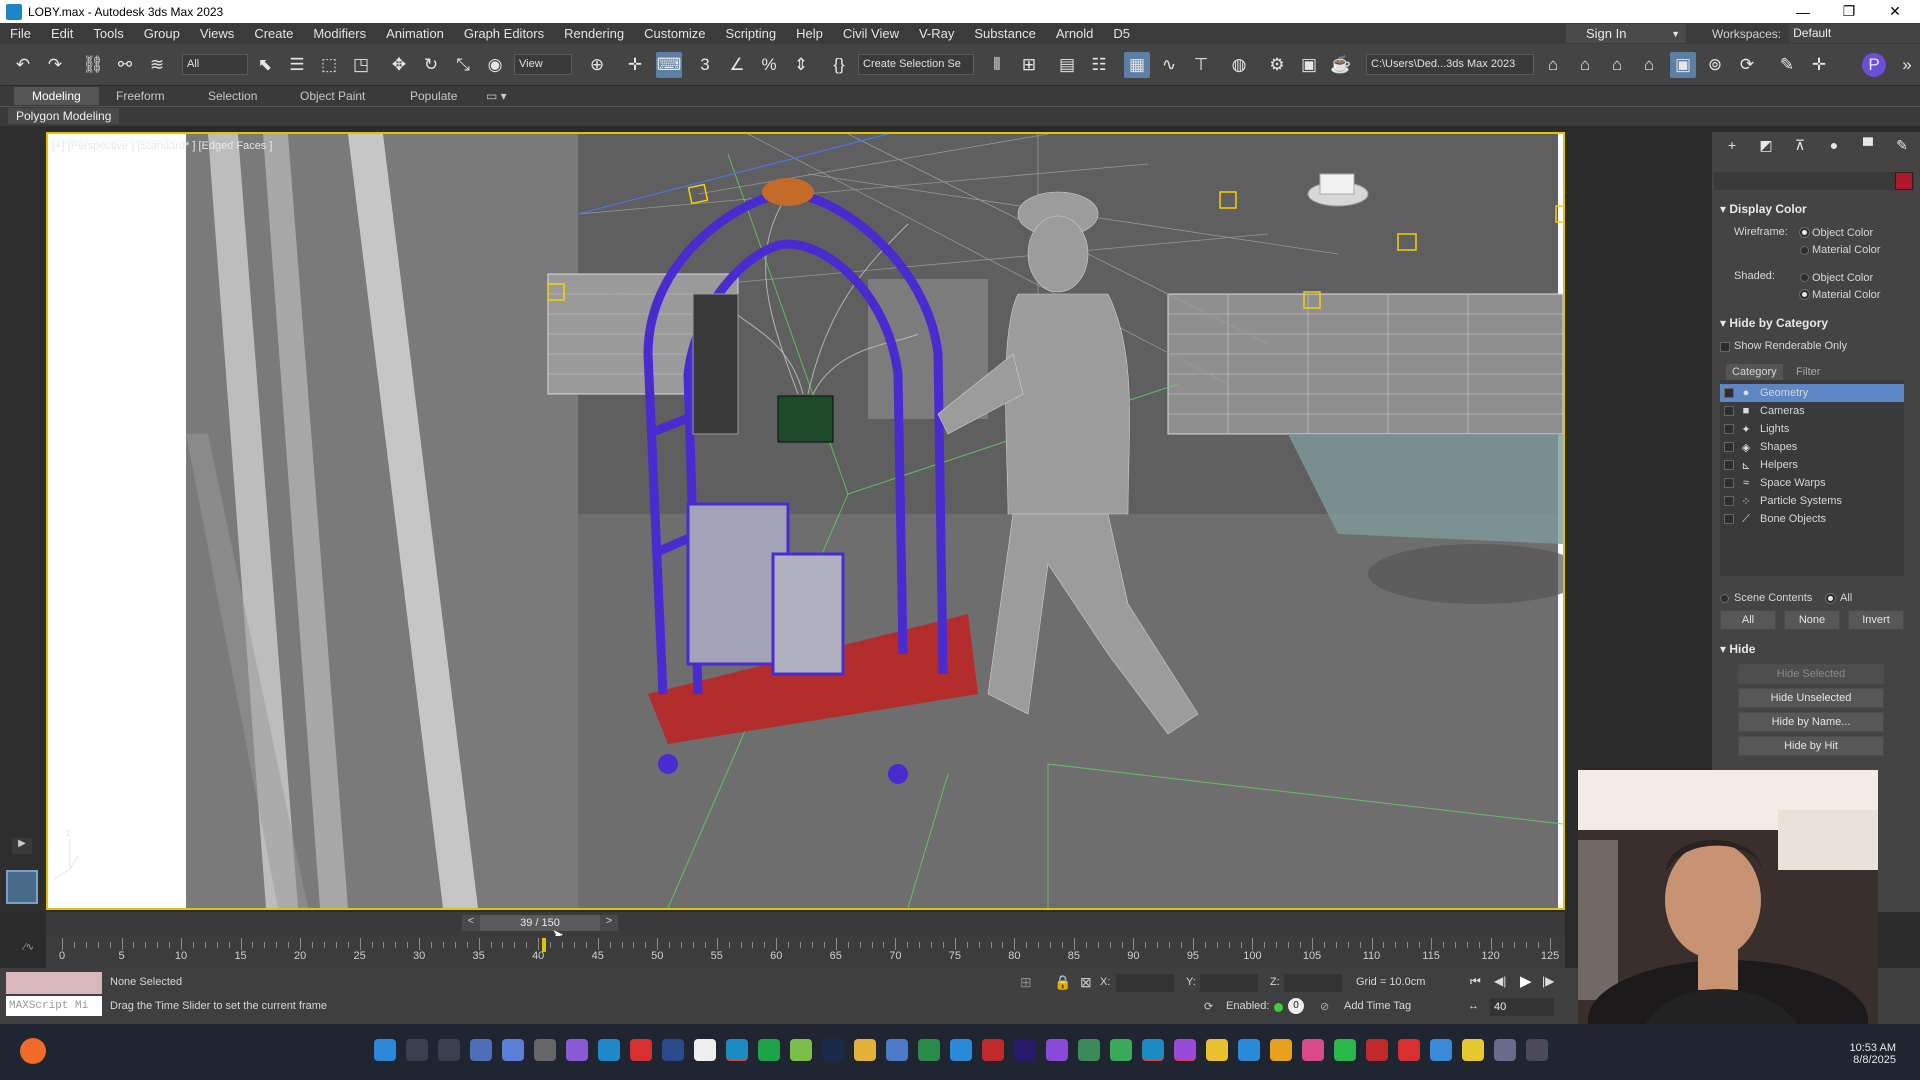  Describe the element at coordinates (1803, 11) in the screenshot. I see `minimize-button: —` at that location.